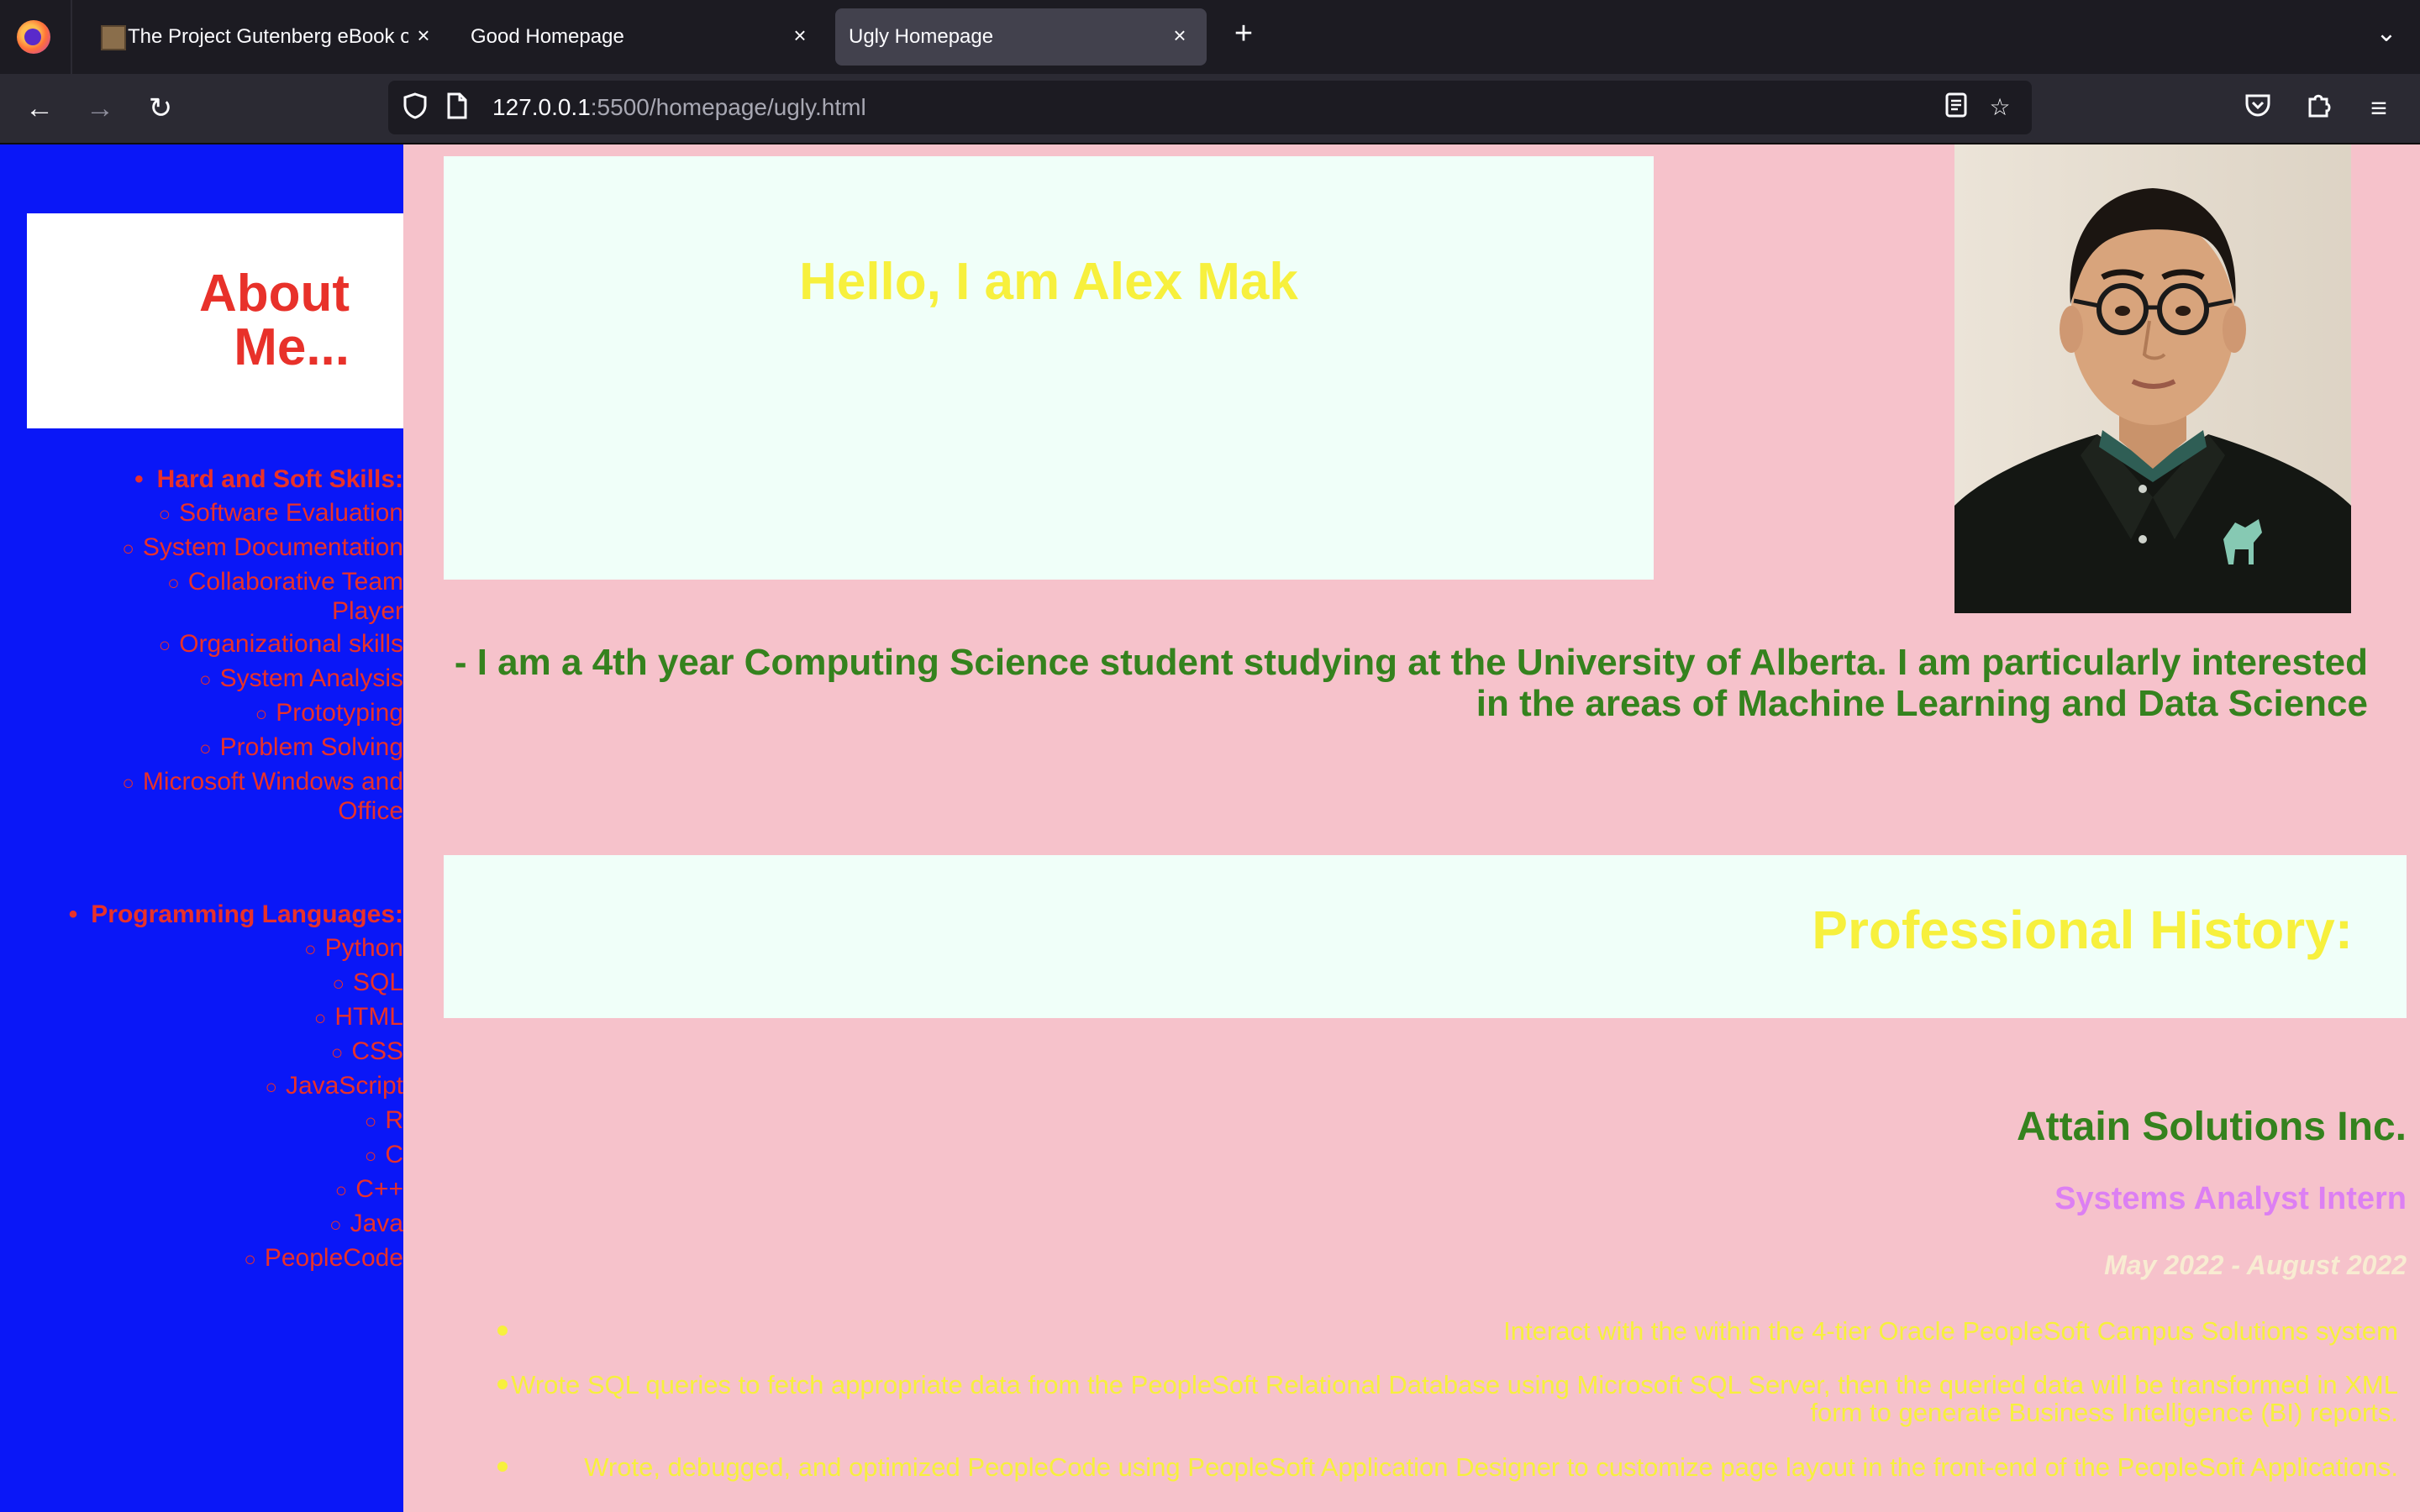 This screenshot has width=2420, height=1512. What do you see at coordinates (415, 107) in the screenshot?
I see `shield-icon` at bounding box center [415, 107].